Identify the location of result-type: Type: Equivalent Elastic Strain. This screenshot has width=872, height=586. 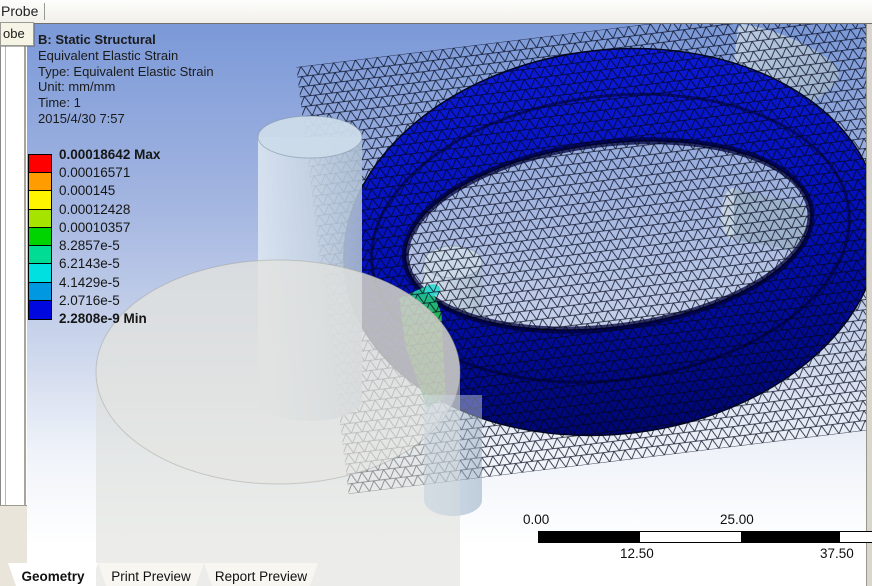
(126, 71).